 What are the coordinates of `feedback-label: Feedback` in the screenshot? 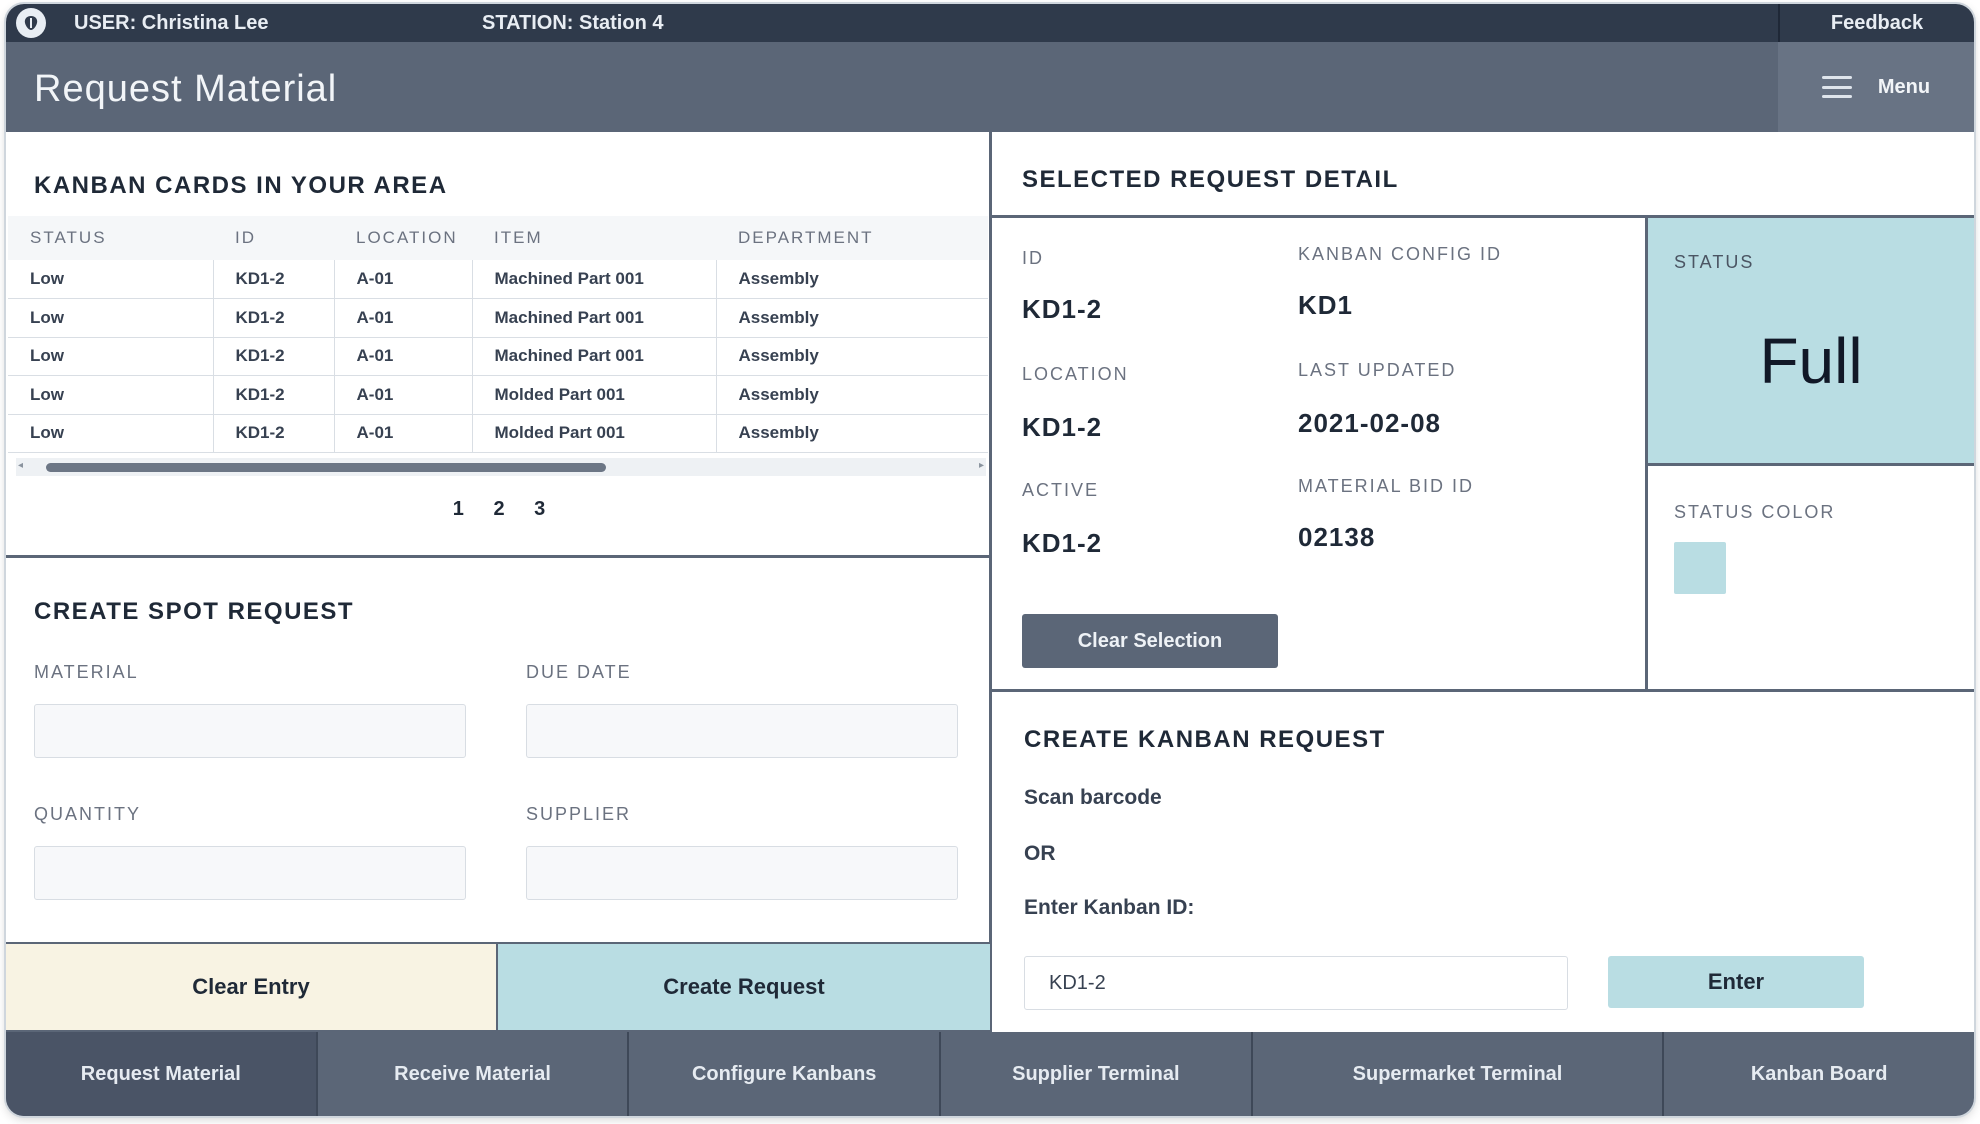 It's located at (1877, 22).